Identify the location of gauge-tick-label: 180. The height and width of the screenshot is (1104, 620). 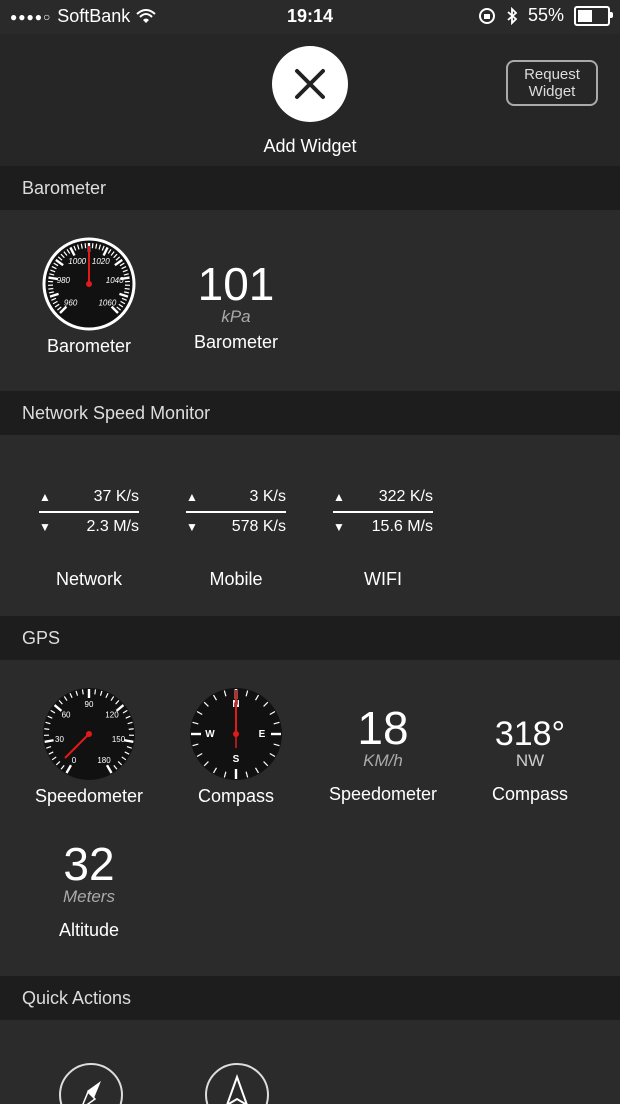
(104, 760).